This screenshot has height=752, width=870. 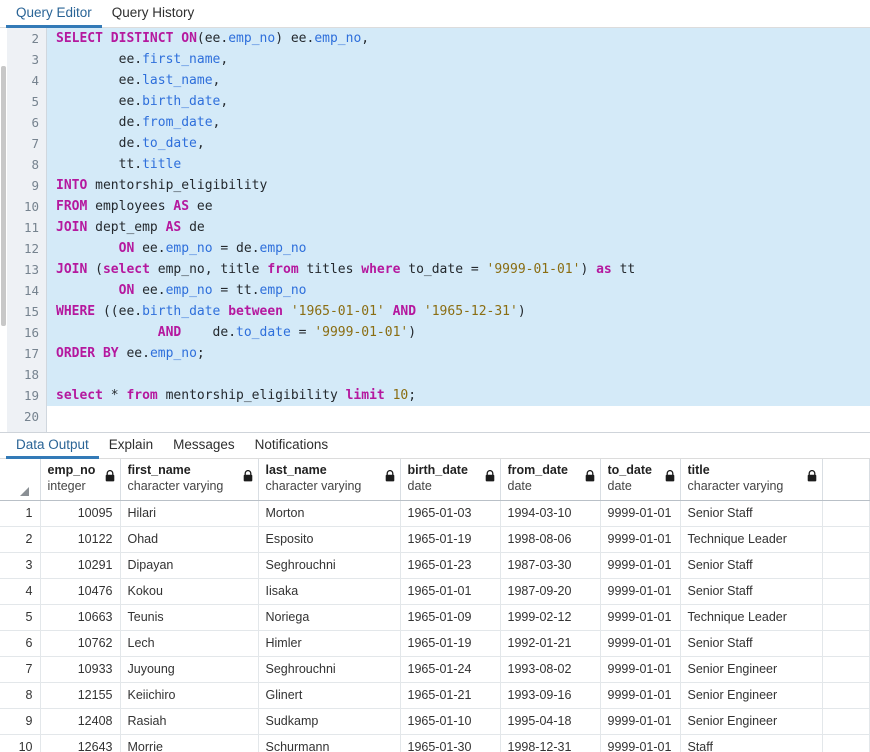 What do you see at coordinates (80, 565) in the screenshot?
I see `cell-emp-no: 10291` at bounding box center [80, 565].